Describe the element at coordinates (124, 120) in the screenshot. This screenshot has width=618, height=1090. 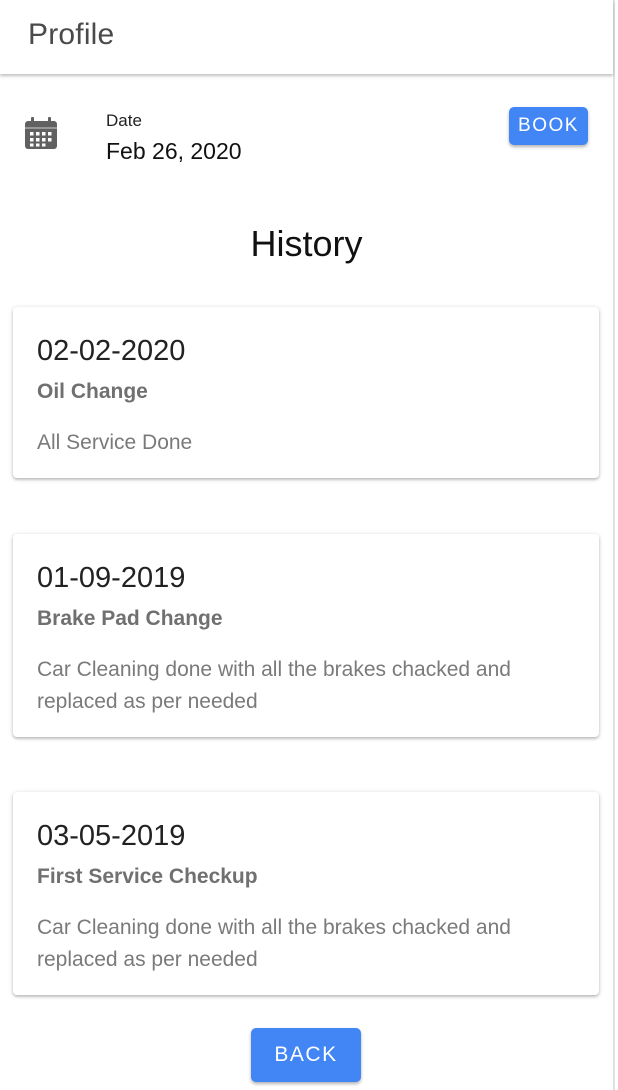
I see `date-label: Date` at that location.